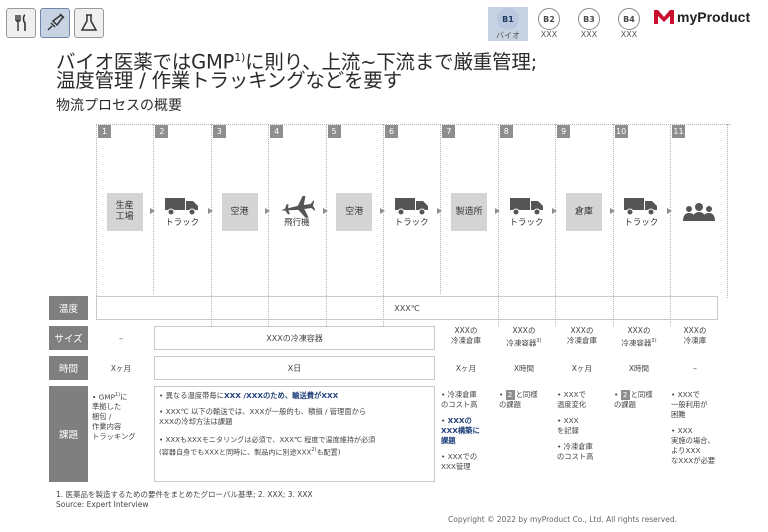 Image resolution: width=768 pixels, height=532 pixels. I want to click on step-10-label: トラック, so click(641, 223).